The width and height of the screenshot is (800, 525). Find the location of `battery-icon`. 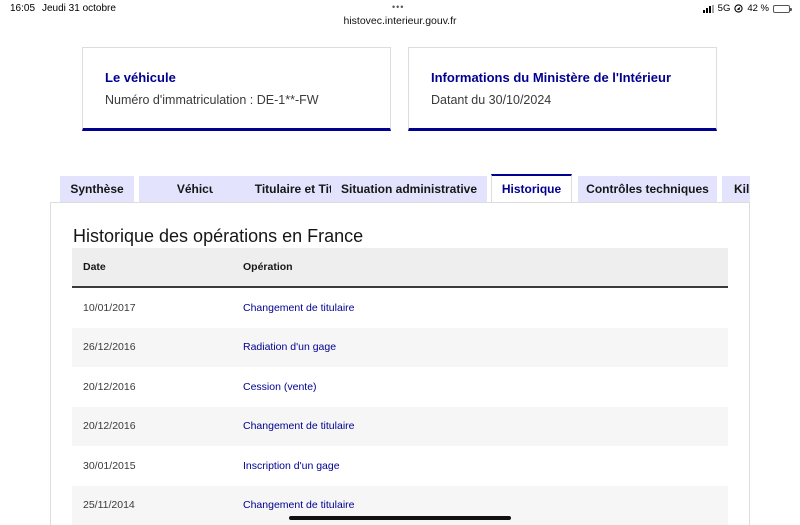

battery-icon is located at coordinates (782, 8).